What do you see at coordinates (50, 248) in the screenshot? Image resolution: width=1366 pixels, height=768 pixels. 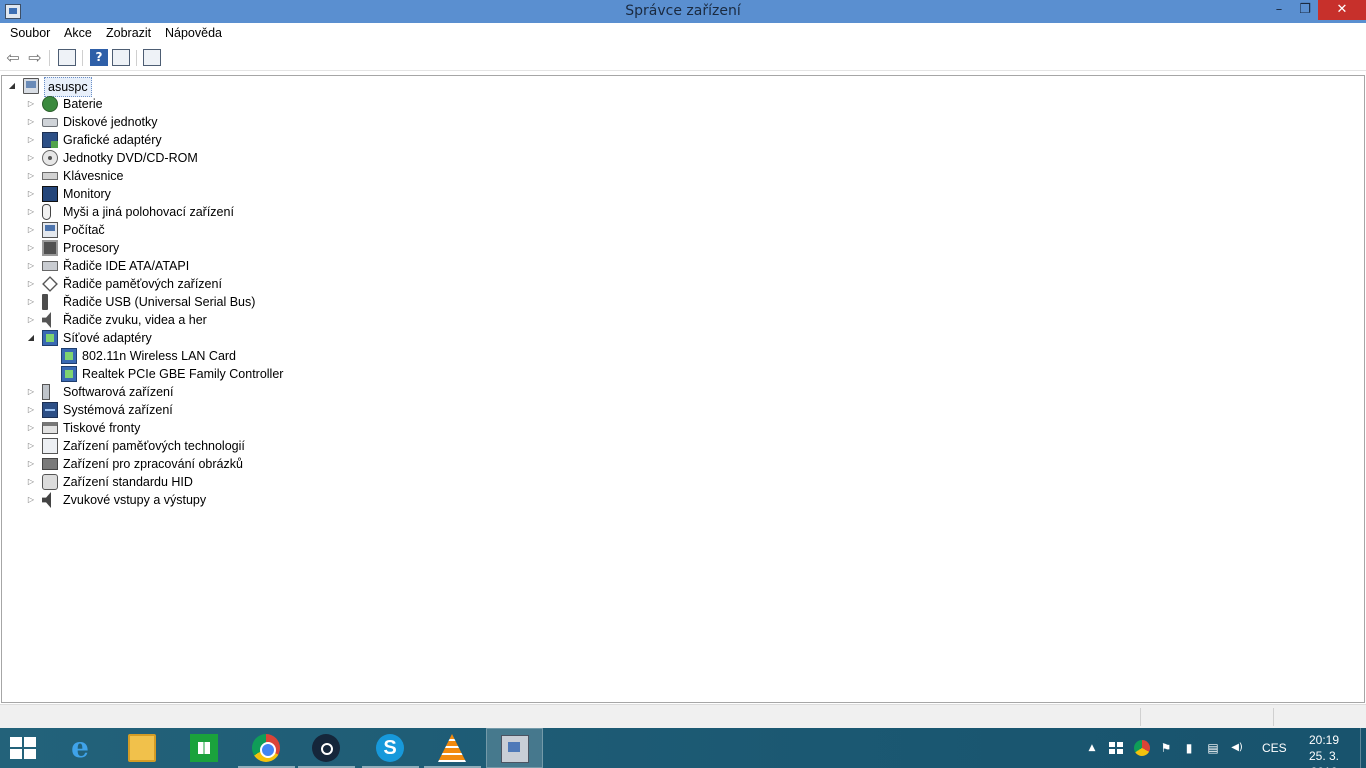 I see `processor-icon` at bounding box center [50, 248].